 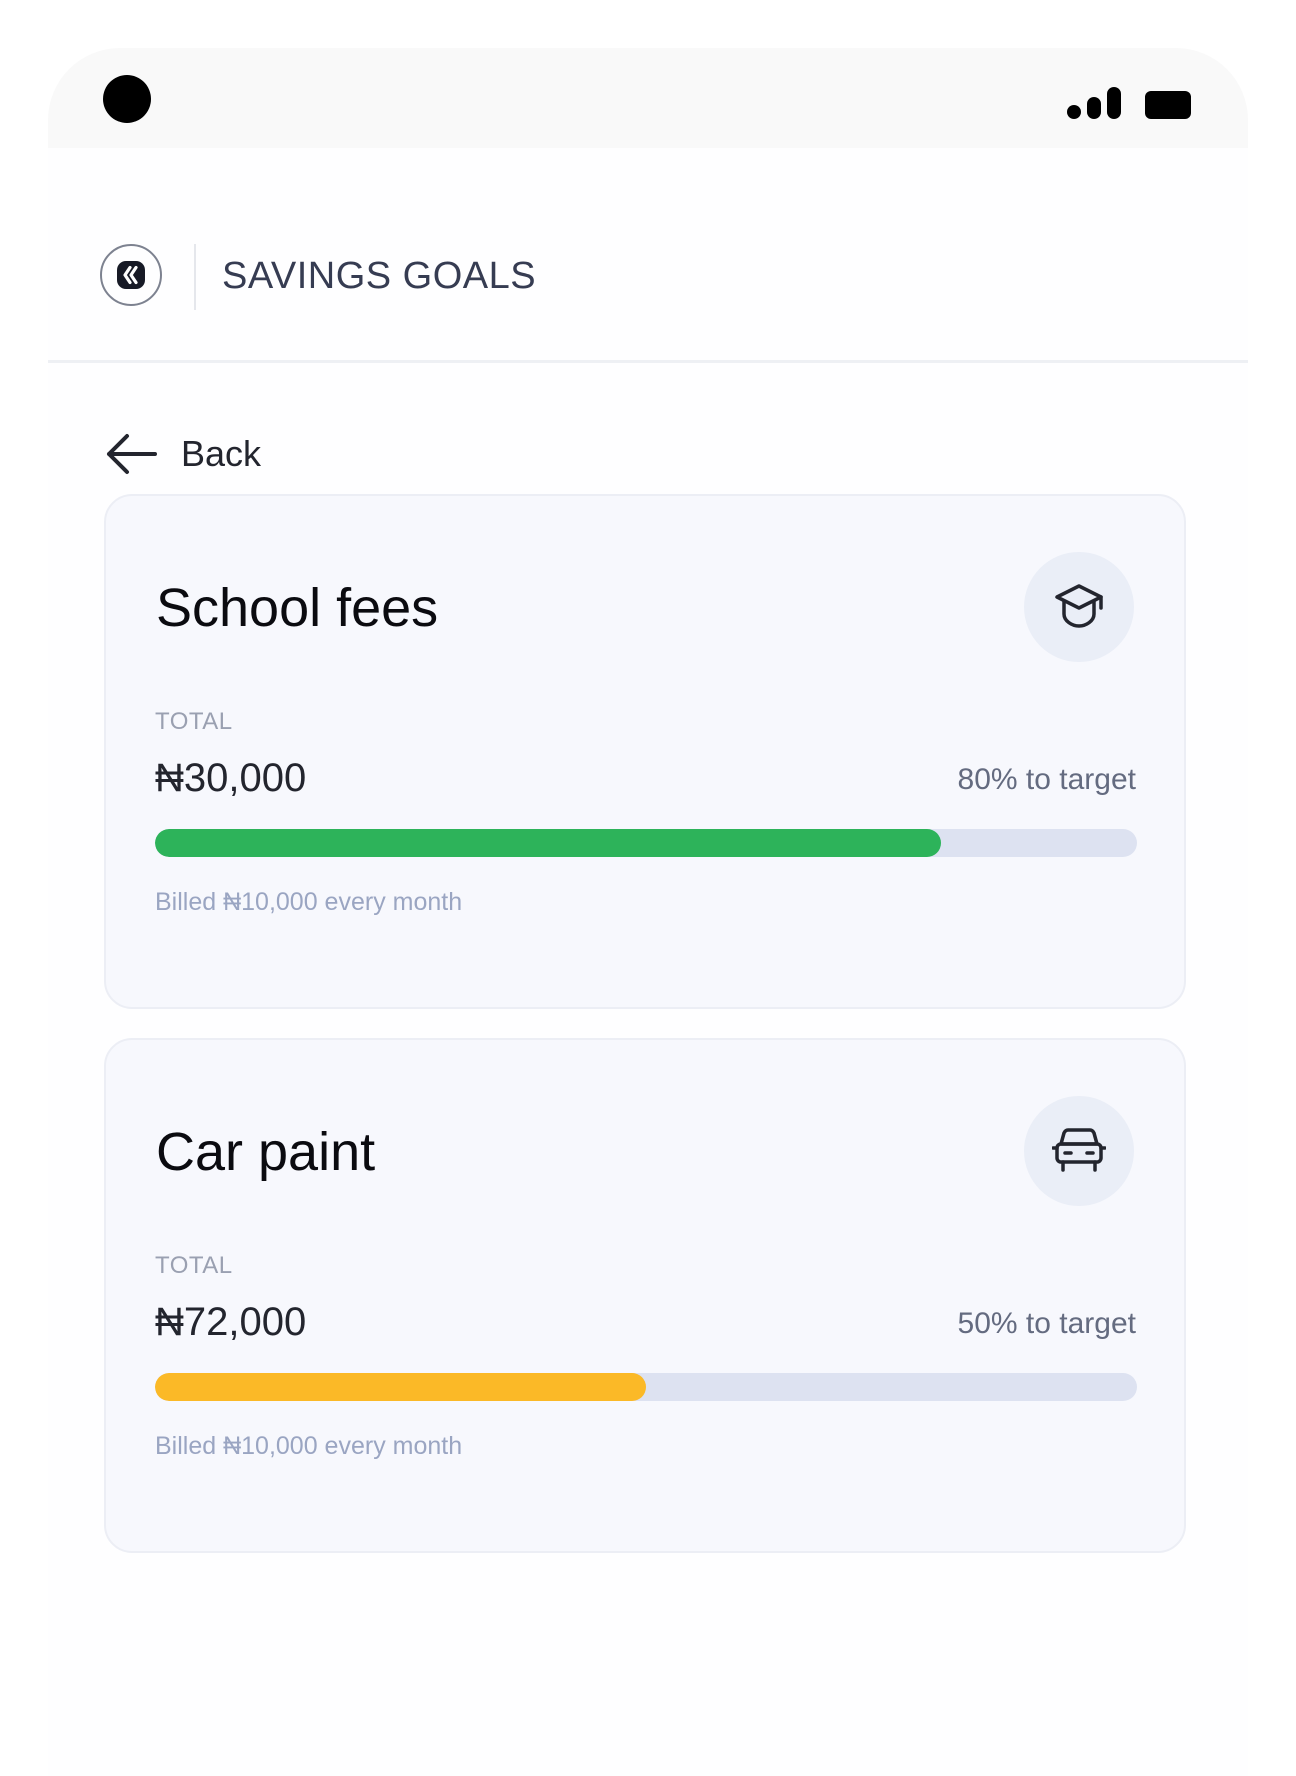 I want to click on header-divider, so click(x=195, y=277).